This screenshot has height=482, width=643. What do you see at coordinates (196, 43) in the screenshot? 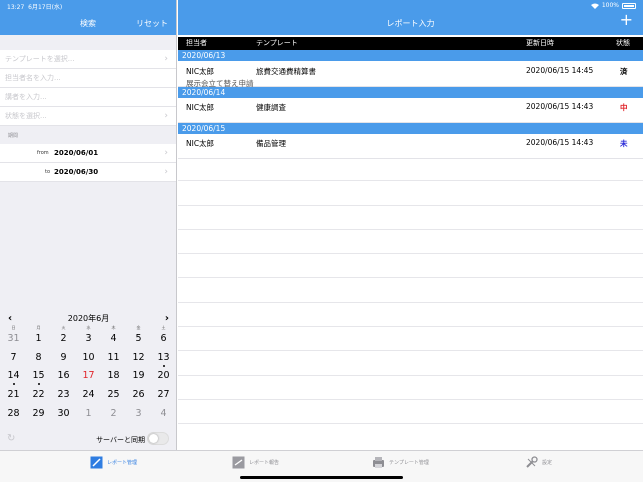
I see `column-owner: 担当者` at bounding box center [196, 43].